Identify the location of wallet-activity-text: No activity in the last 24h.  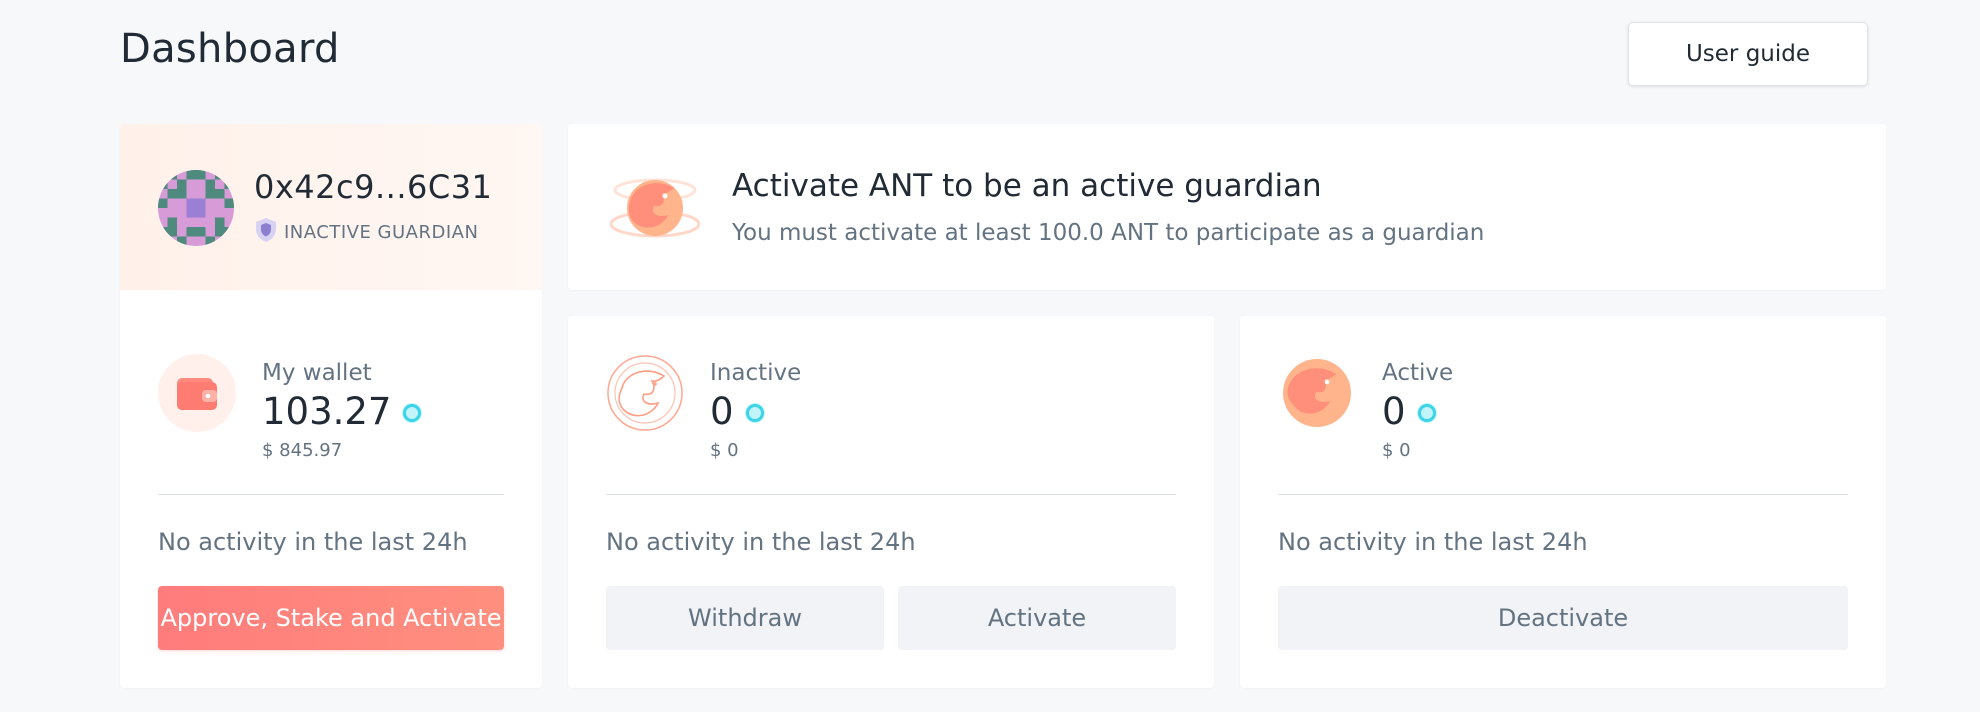
(313, 542).